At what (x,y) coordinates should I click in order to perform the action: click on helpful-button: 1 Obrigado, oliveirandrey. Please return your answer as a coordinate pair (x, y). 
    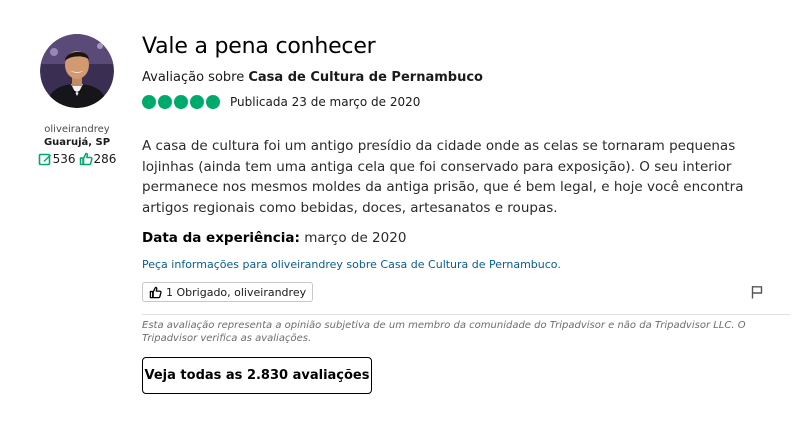
    Looking at the image, I should click on (228, 292).